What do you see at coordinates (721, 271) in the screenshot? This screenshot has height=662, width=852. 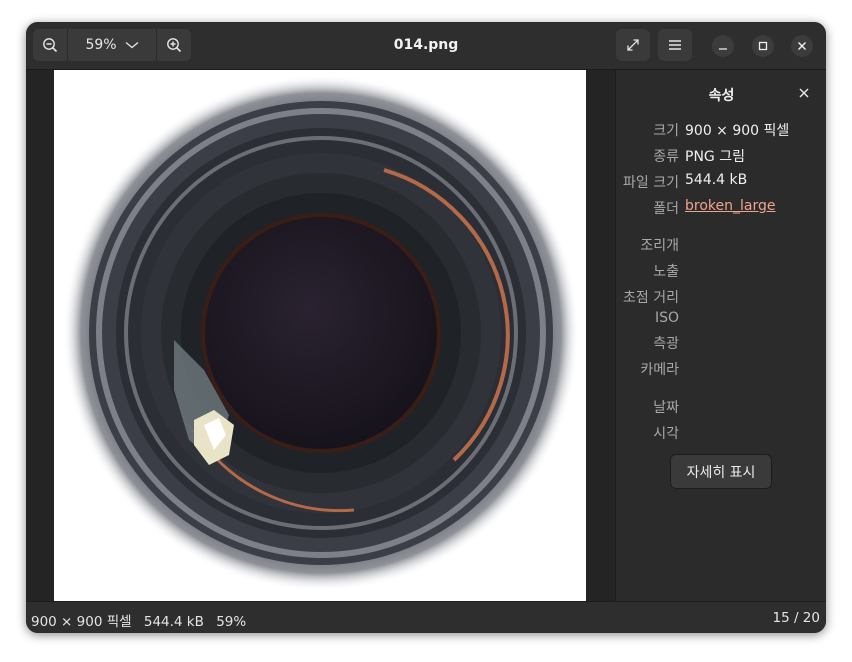 I see `exif-exposure: 노출` at bounding box center [721, 271].